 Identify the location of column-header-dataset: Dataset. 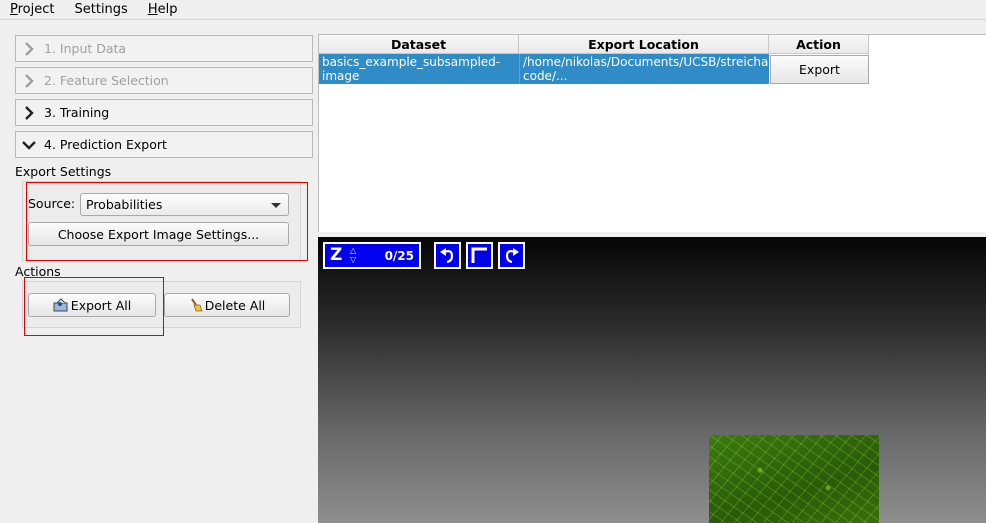
(419, 44).